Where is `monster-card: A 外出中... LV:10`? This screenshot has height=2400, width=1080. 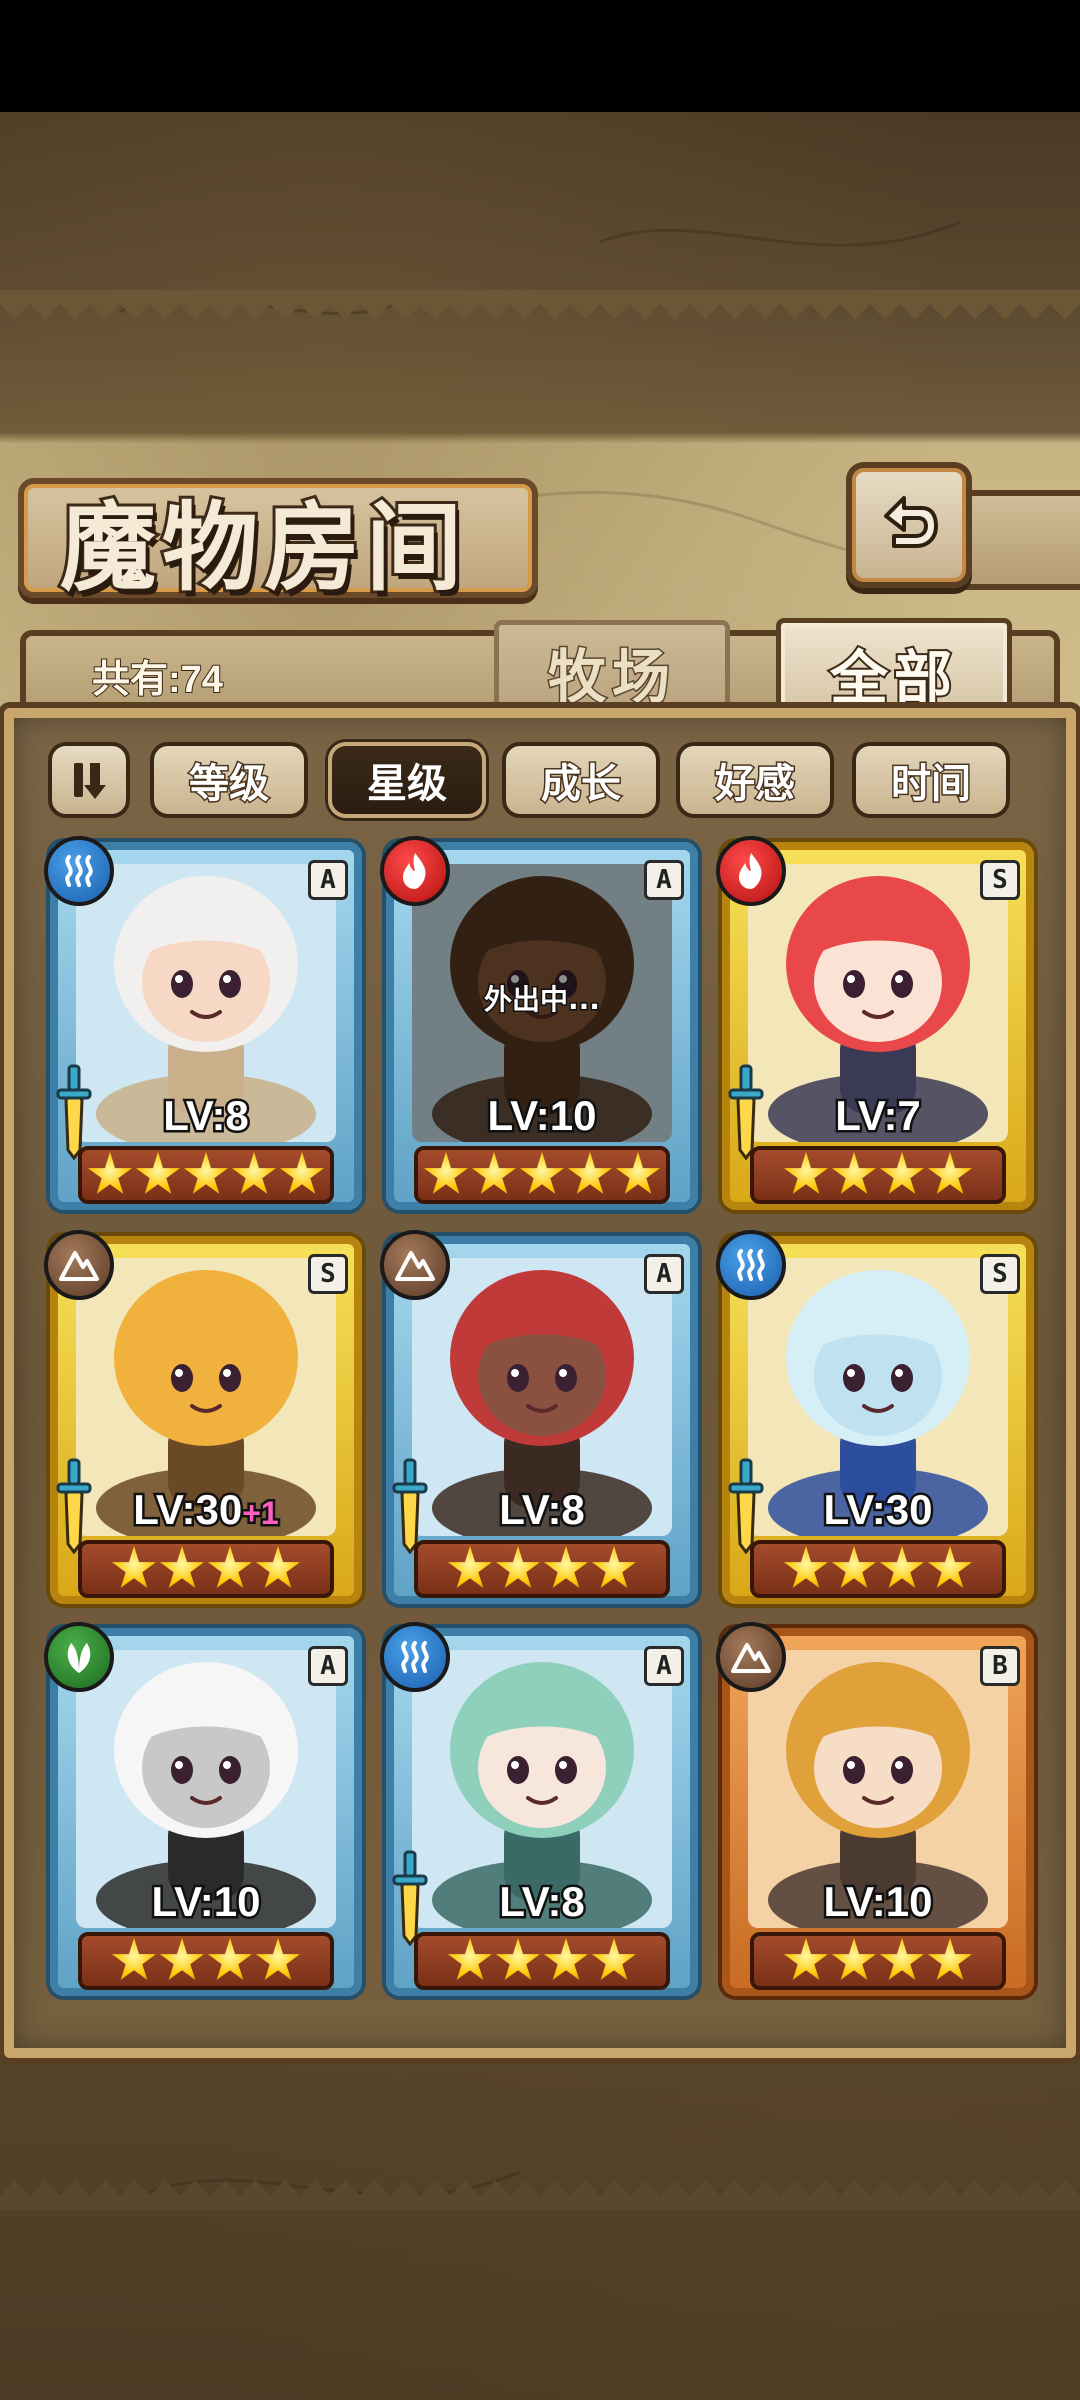 monster-card: A 外出中... LV:10 is located at coordinates (539, 1023).